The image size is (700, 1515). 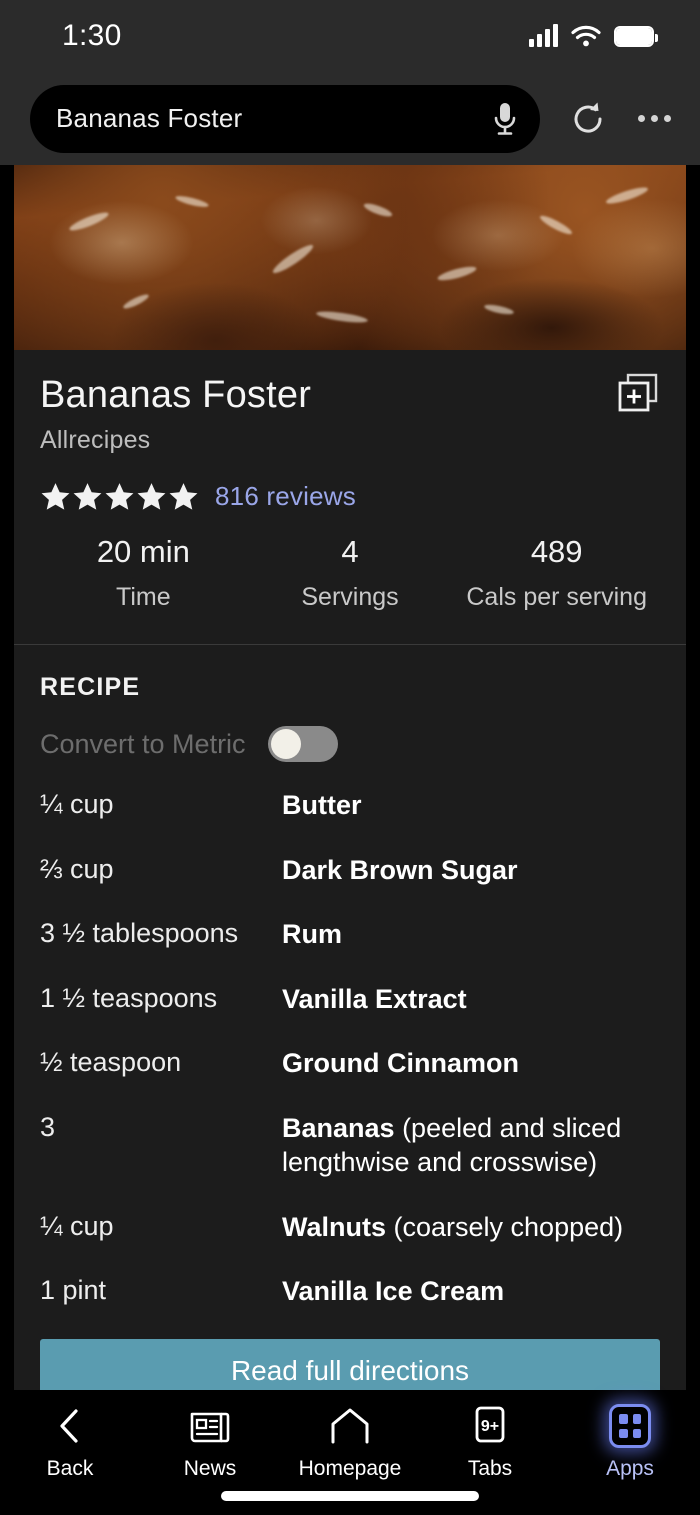 I want to click on status-icons, so click(x=593, y=35).